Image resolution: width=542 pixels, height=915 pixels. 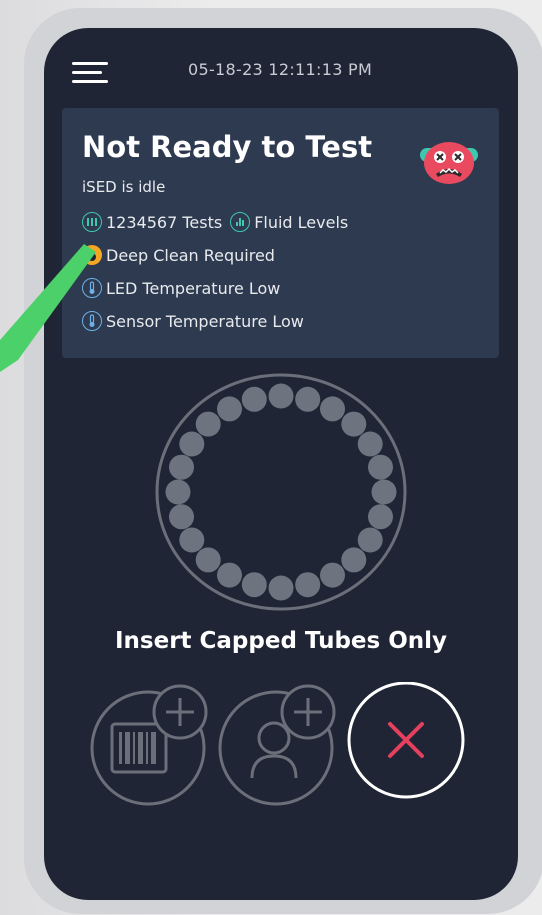 What do you see at coordinates (164, 222) in the screenshot?
I see `tests-count-label: 1234567 Tests` at bounding box center [164, 222].